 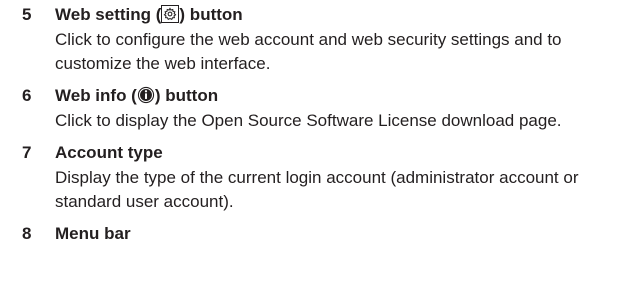 What do you see at coordinates (93, 233) in the screenshot?
I see `item-title: Menu bar` at bounding box center [93, 233].